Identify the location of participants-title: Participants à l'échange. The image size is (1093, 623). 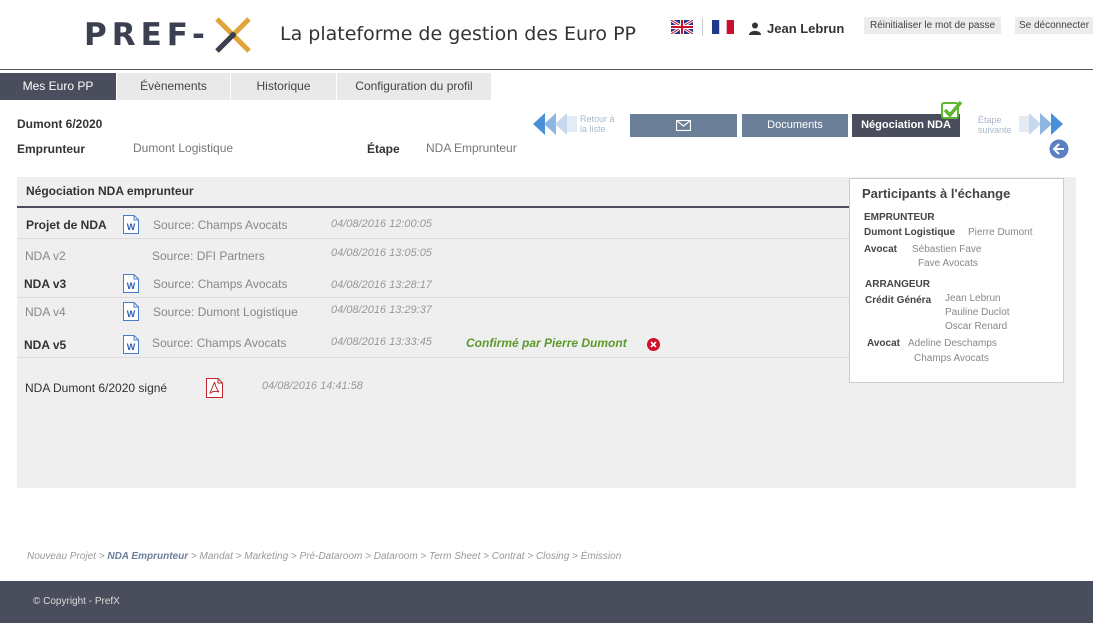
(936, 193).